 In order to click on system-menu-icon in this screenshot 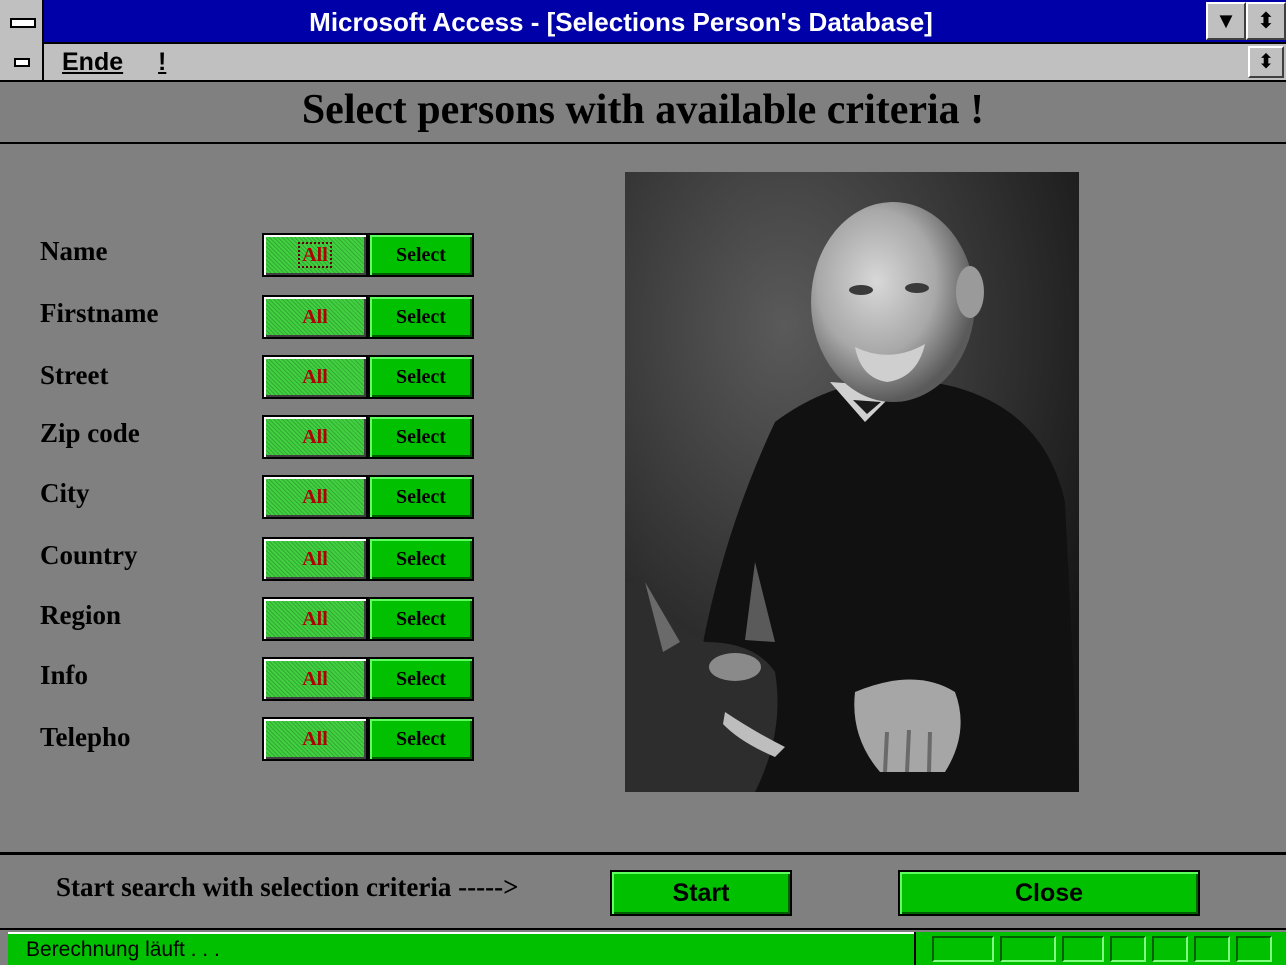, I will do `click(23, 23)`.